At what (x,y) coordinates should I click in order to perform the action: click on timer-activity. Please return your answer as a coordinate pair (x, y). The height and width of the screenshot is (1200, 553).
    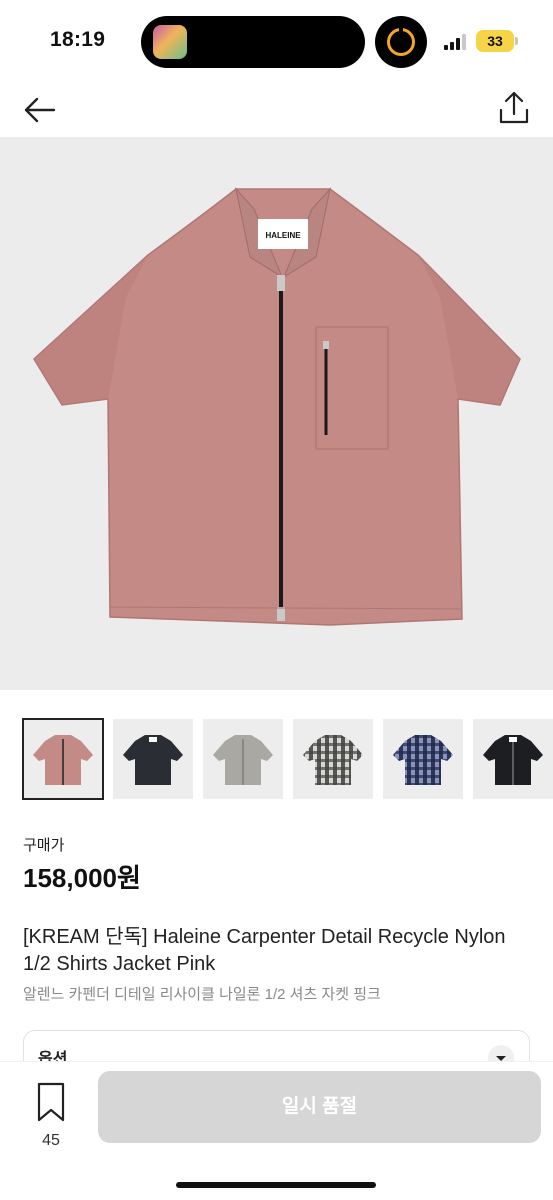
    Looking at the image, I should click on (401, 42).